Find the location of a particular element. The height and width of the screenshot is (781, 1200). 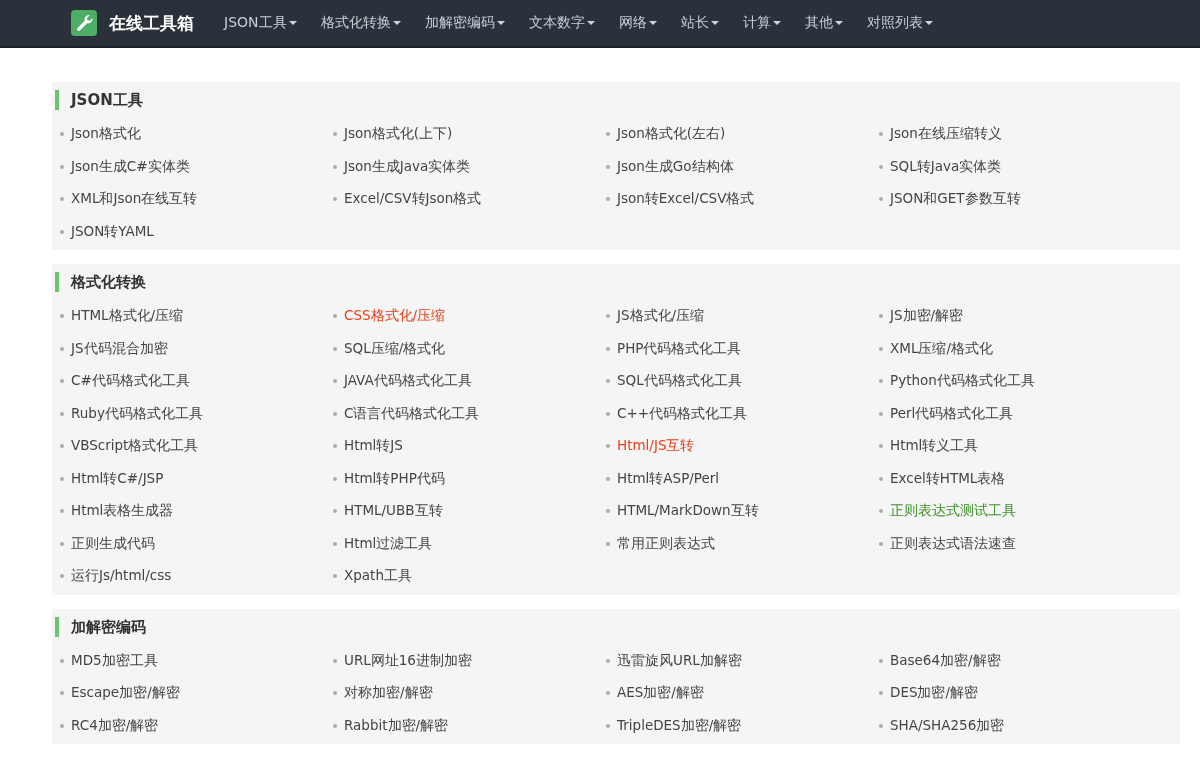

nav-menu: 对照列表 is located at coordinates (899, 23).